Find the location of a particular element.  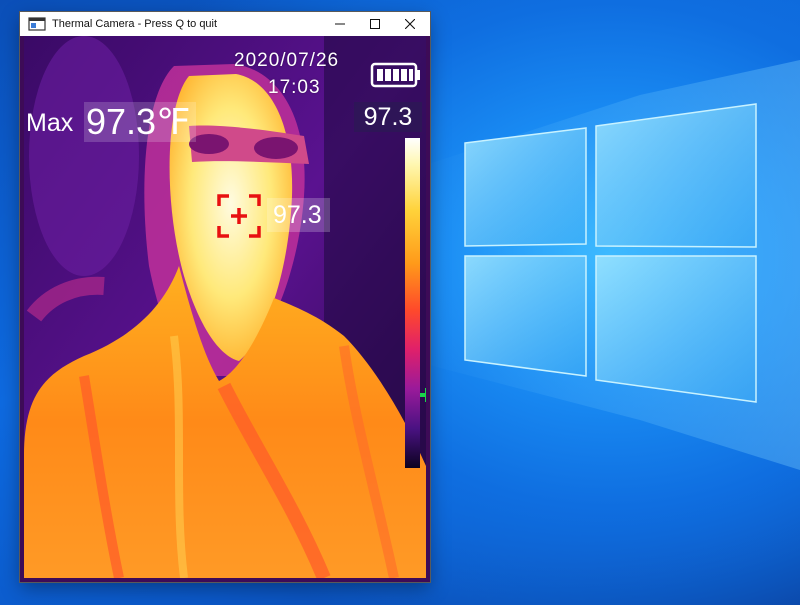

time-readout: 17:03 is located at coordinates (294, 87).